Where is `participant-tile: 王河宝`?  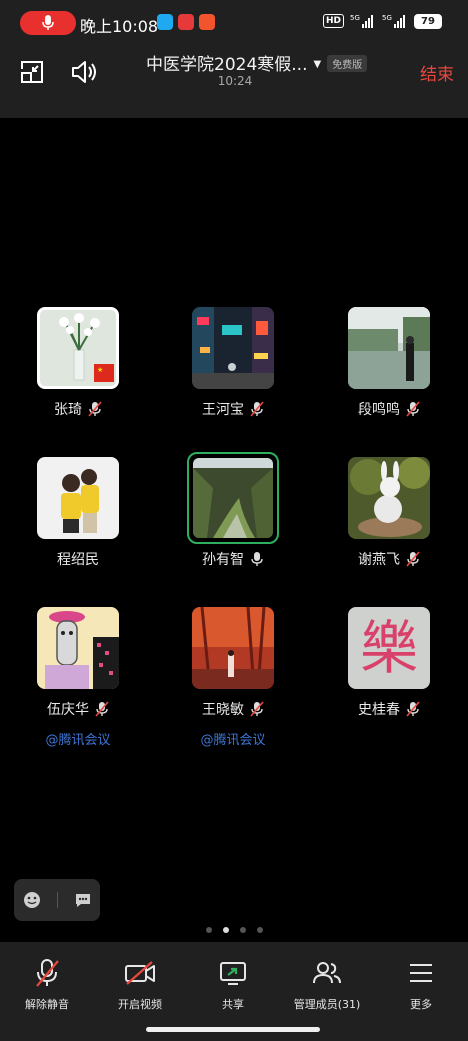
participant-tile: 王河宝 is located at coordinates (233, 363).